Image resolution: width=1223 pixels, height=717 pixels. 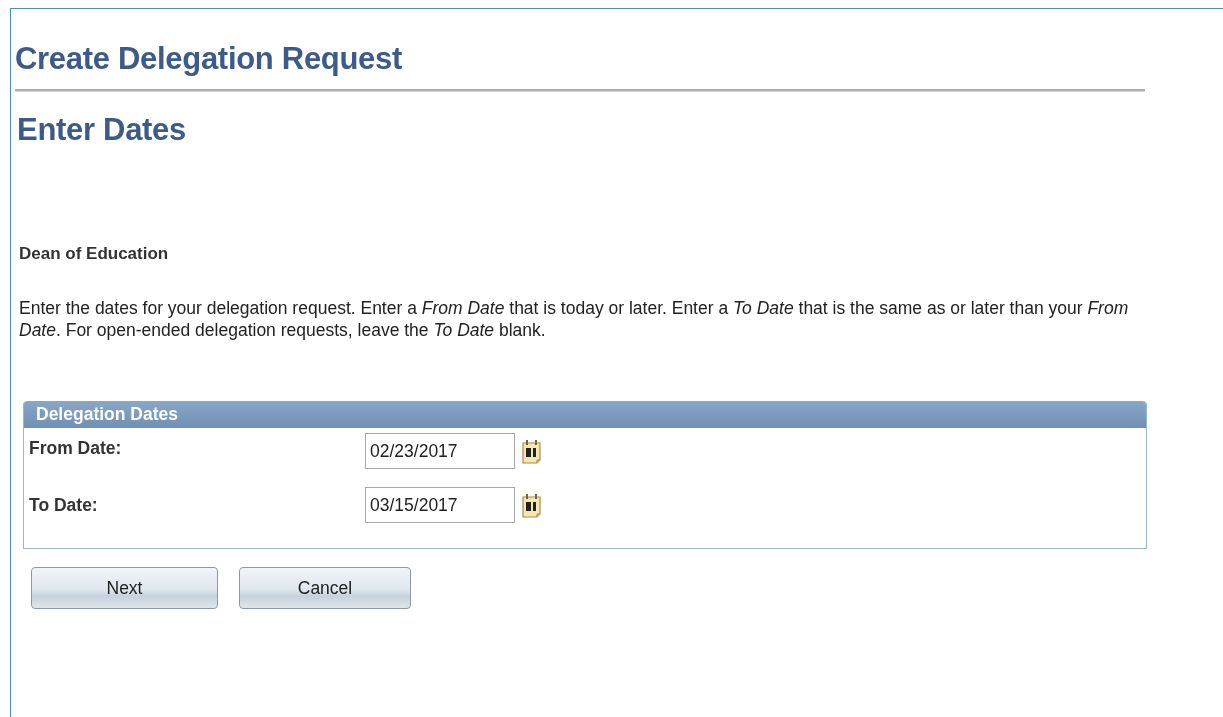 What do you see at coordinates (124, 588) in the screenshot?
I see `next-button: Next` at bounding box center [124, 588].